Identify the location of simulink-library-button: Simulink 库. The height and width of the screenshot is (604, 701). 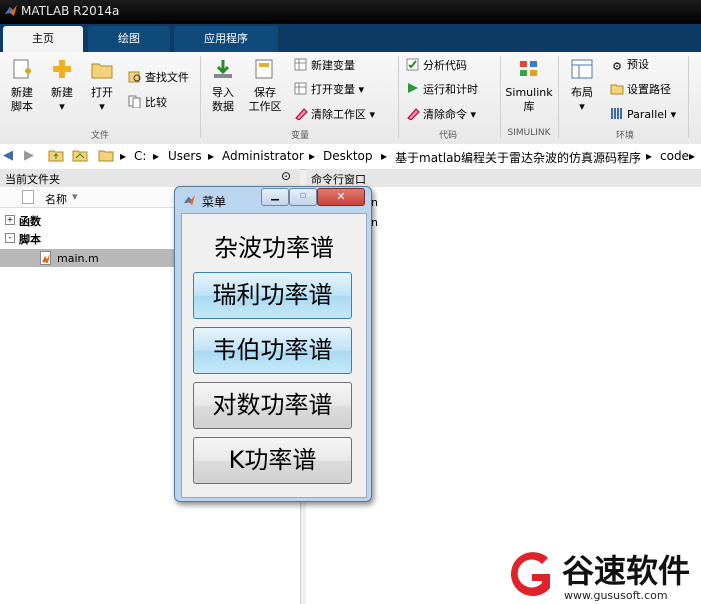
(529, 86).